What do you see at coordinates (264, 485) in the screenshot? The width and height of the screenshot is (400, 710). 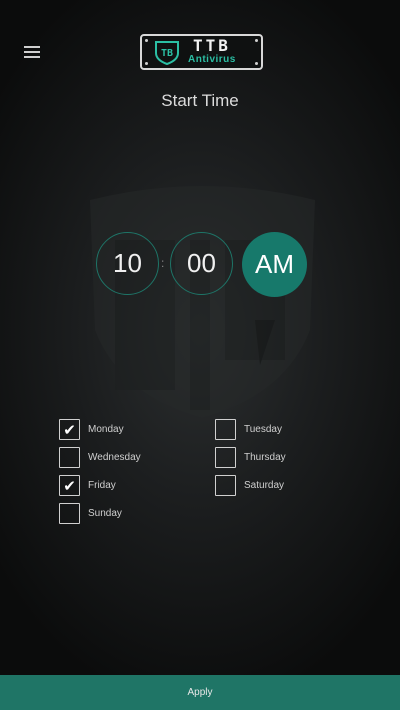 I see `day-label: Saturday` at bounding box center [264, 485].